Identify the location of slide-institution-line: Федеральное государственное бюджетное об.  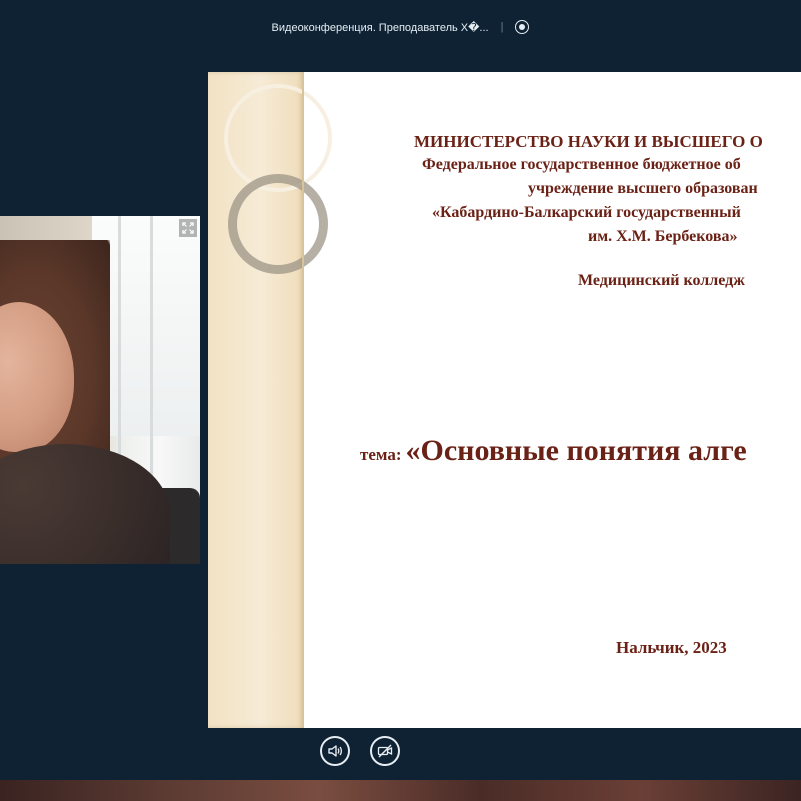
(581, 164).